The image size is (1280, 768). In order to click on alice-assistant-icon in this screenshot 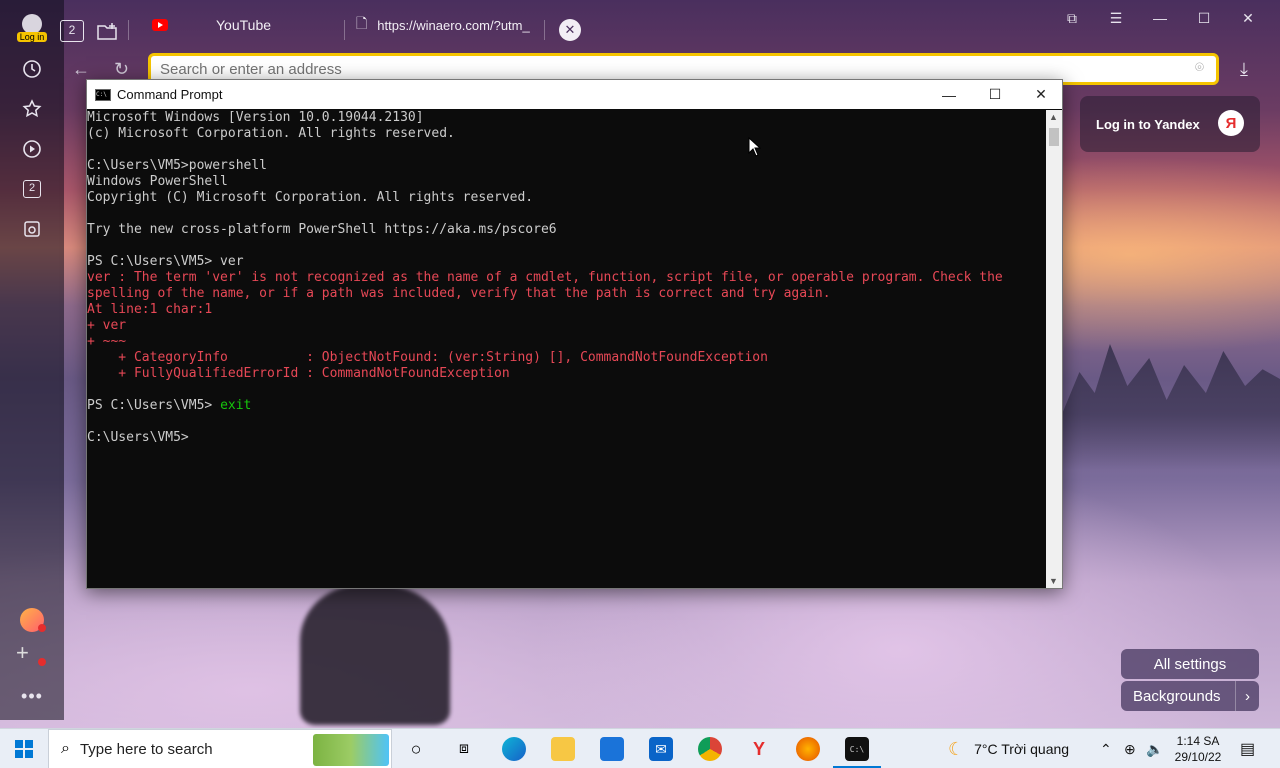, I will do `click(32, 620)`.